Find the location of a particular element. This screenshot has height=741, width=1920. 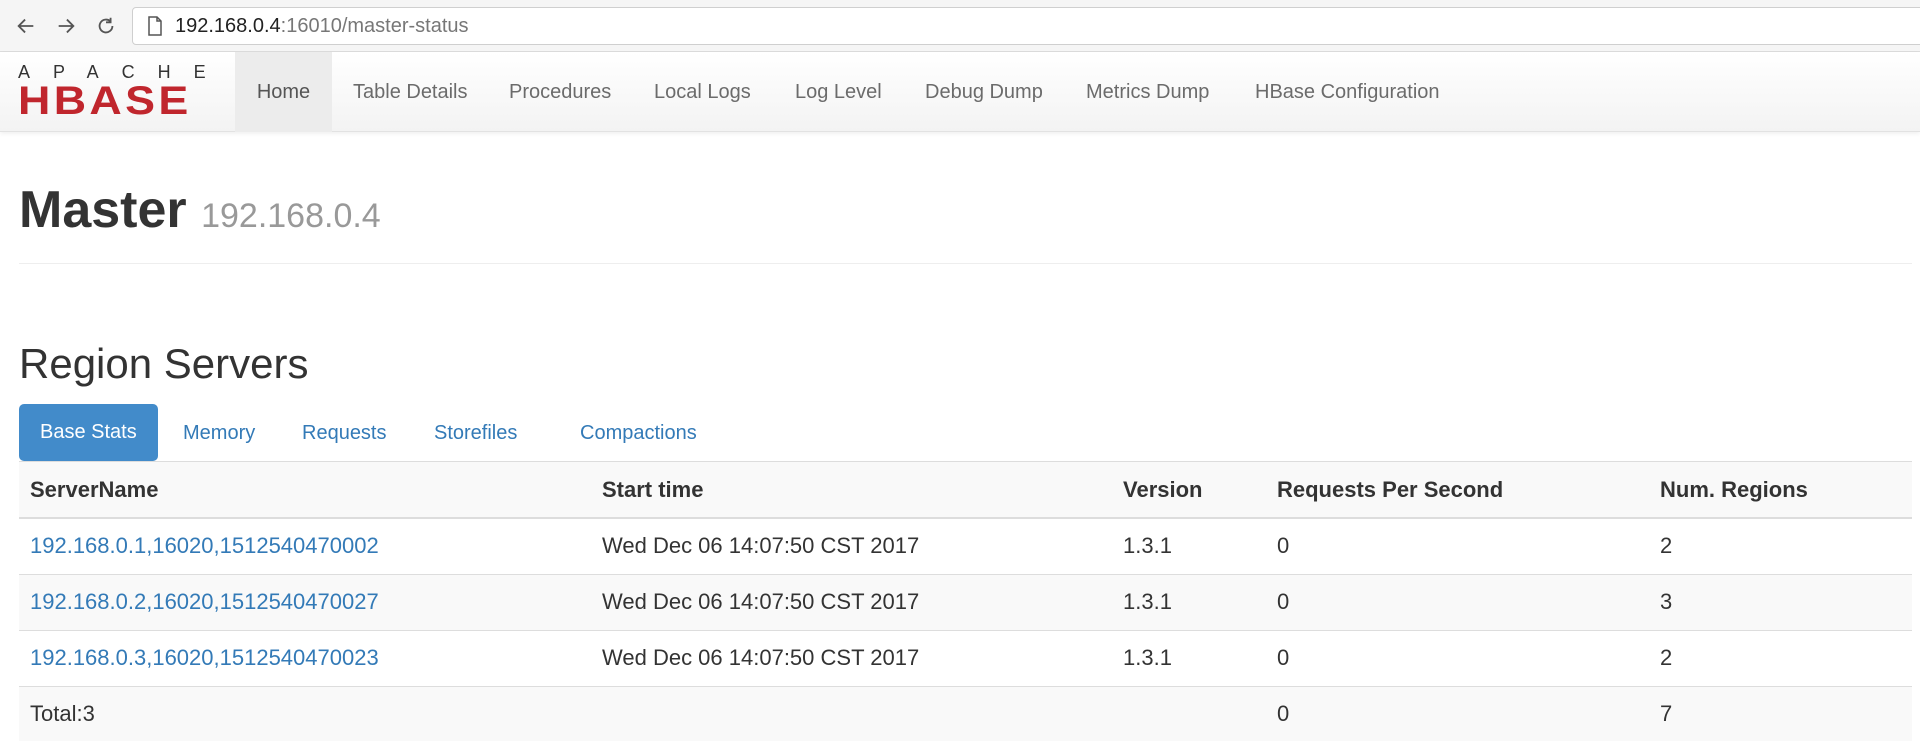

server-link: 192.168.0.1,16020,1512540470002 is located at coordinates (204, 545).